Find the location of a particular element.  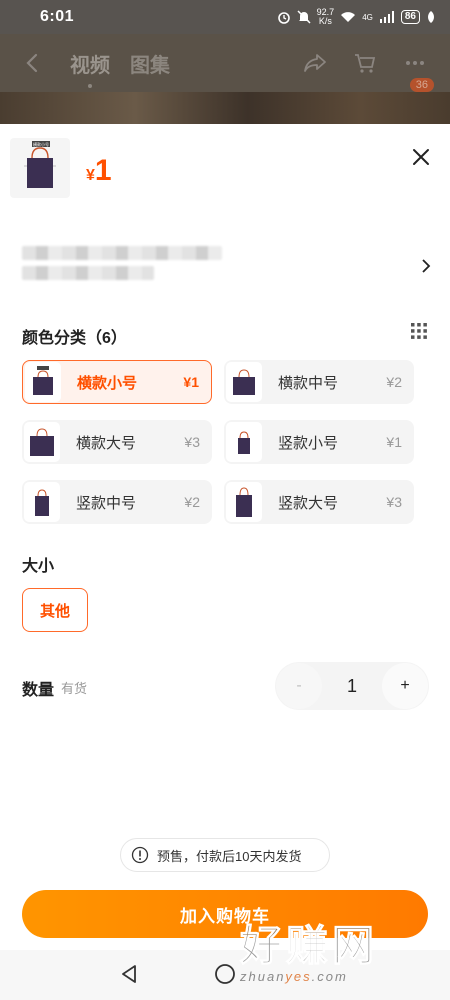

system-home-icon is located at coordinates (225, 974).